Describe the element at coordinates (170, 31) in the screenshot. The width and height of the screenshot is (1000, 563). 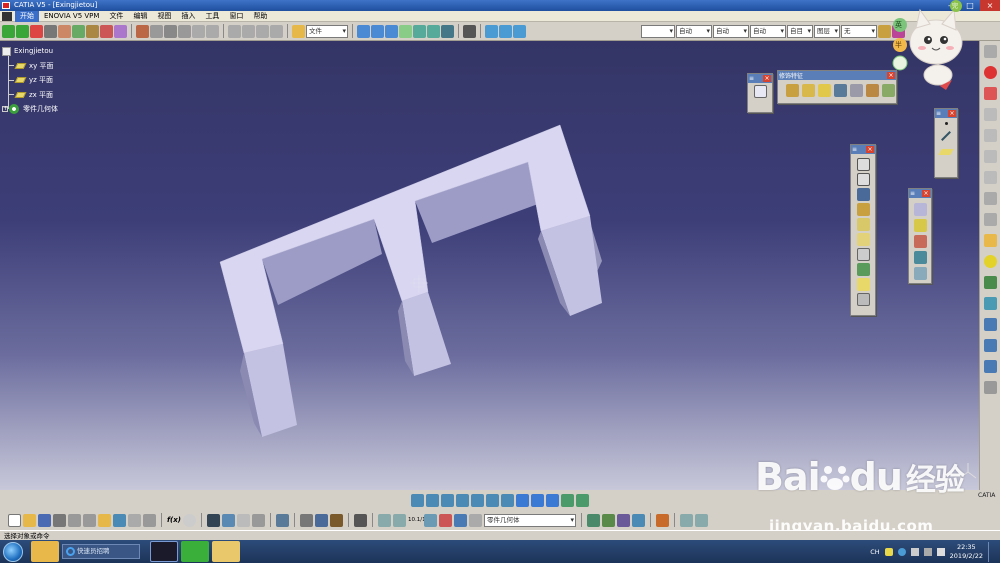
I see `sketch-icon` at that location.